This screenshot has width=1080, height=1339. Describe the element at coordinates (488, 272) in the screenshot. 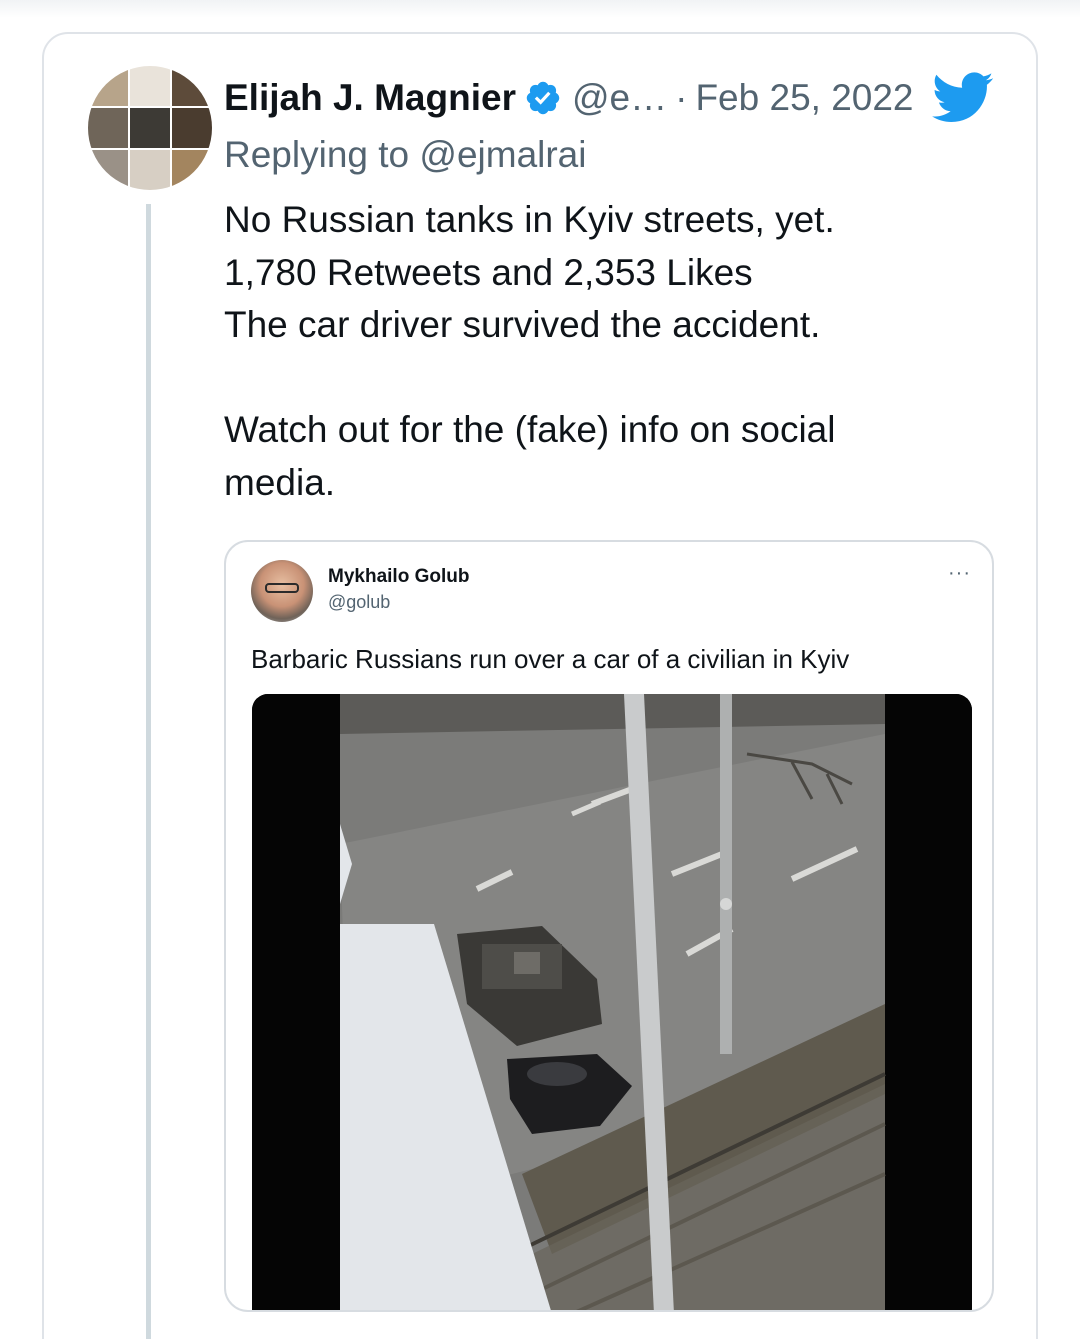

I see `tweet-text-line: 1,780 Retweets and 2,353 Likes` at that location.